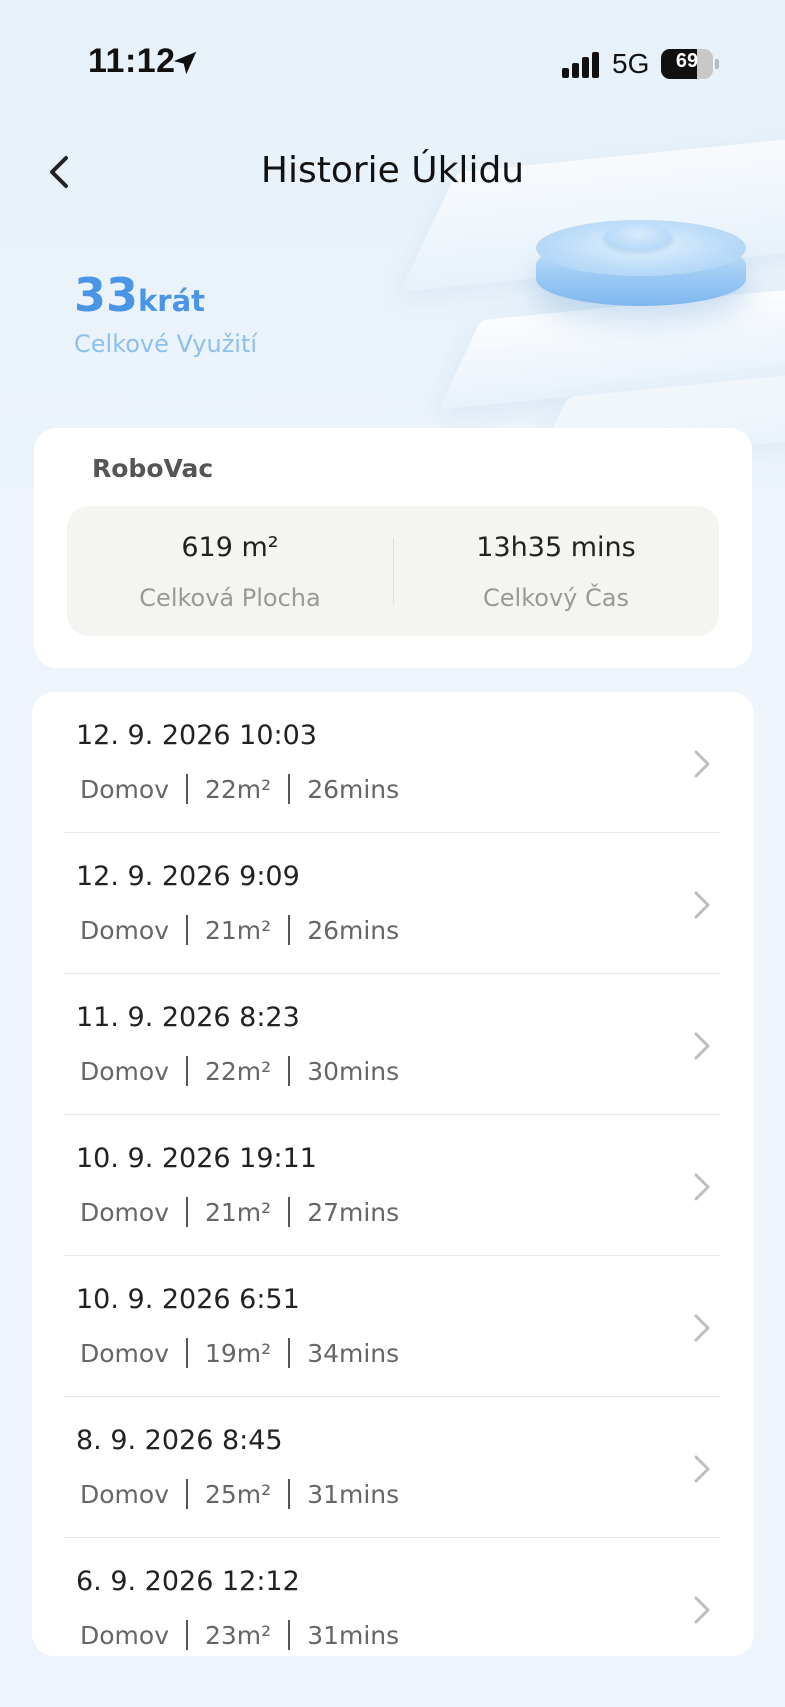  I want to click on usage-label: Celkové Využití, so click(166, 344).